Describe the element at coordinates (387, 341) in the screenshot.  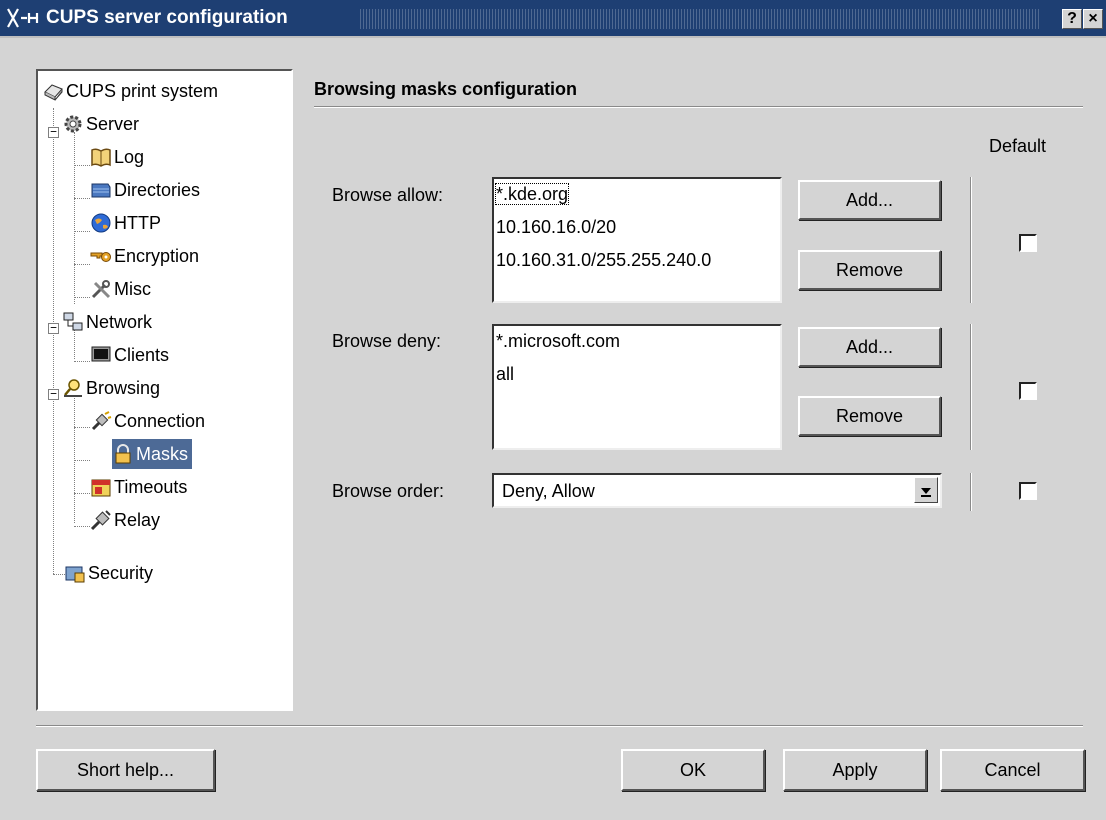
I see `browse-deny-label: Browse deny:` at that location.